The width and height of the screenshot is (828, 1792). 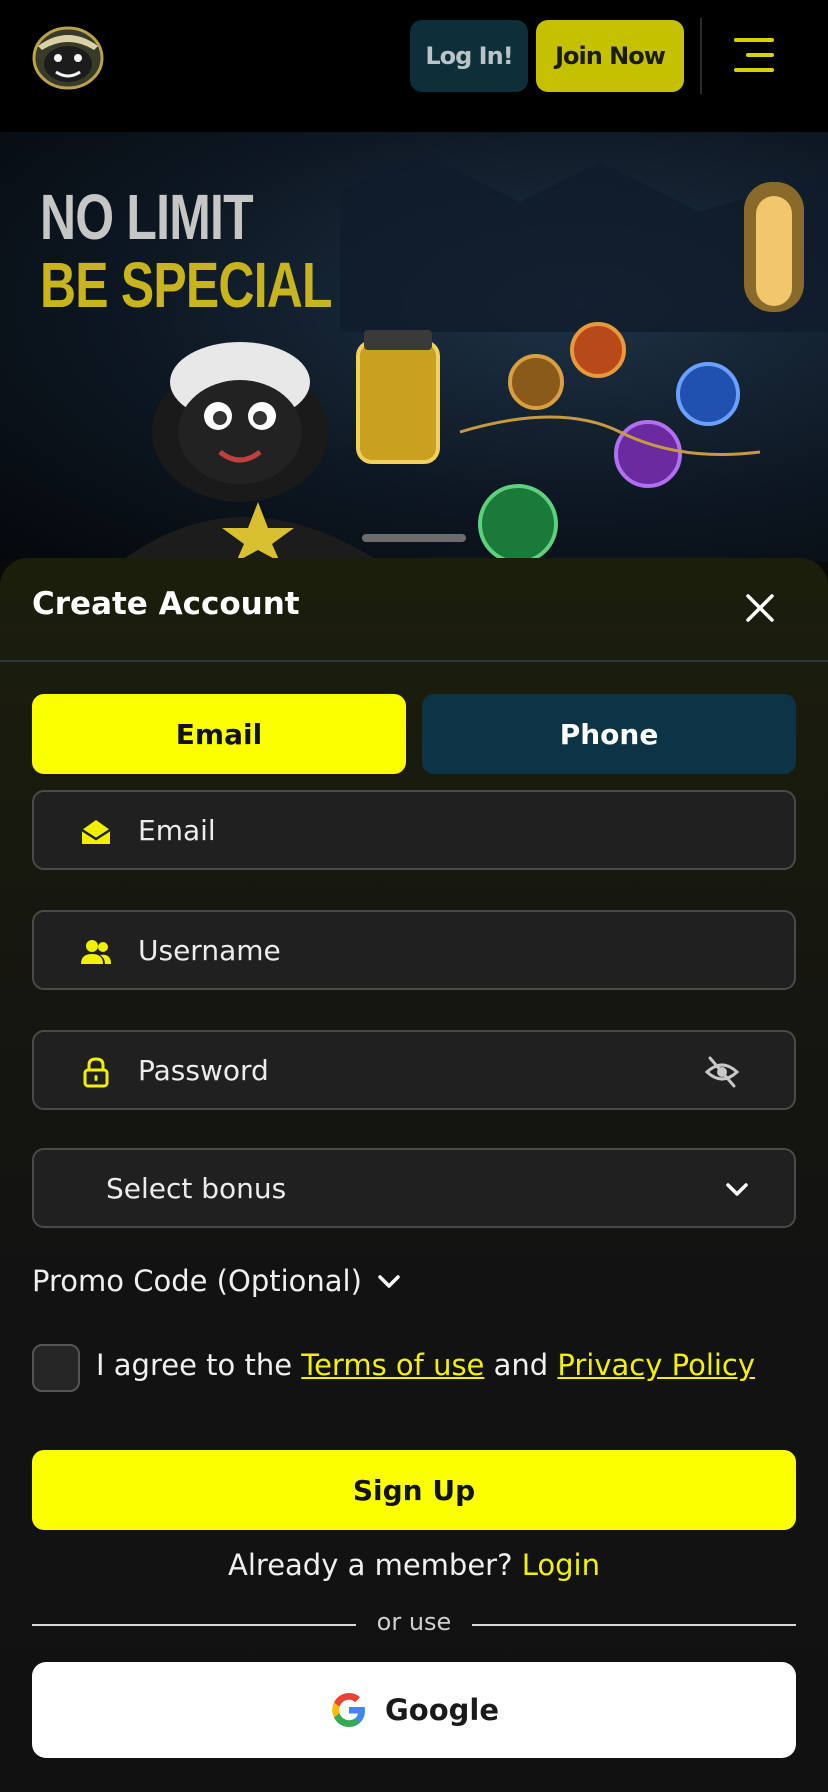 What do you see at coordinates (722, 1072) in the screenshot?
I see `eye-slash-icon` at bounding box center [722, 1072].